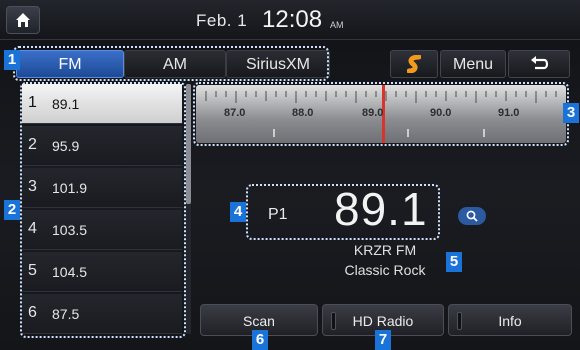 This screenshot has height=350, width=580. What do you see at coordinates (385, 250) in the screenshot?
I see `station-name: KRZR FM` at bounding box center [385, 250].